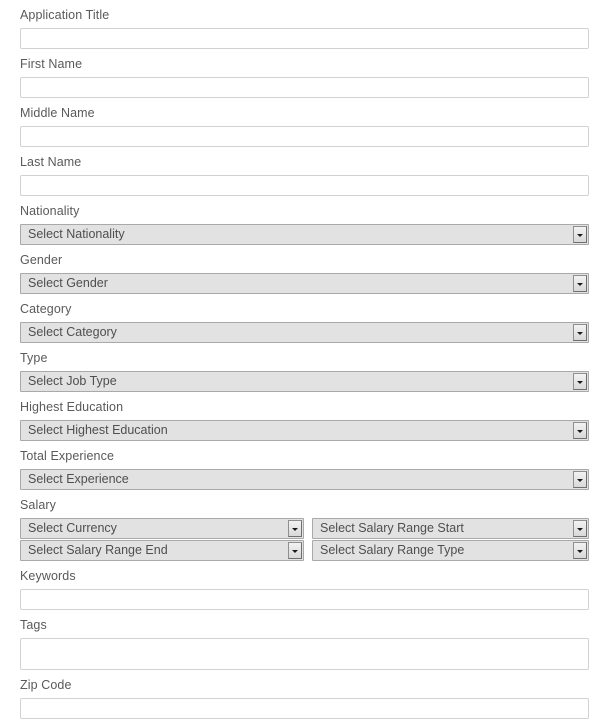 The height and width of the screenshot is (723, 601). What do you see at coordinates (304, 318) in the screenshot?
I see `field-group-category: Category Select Category` at bounding box center [304, 318].